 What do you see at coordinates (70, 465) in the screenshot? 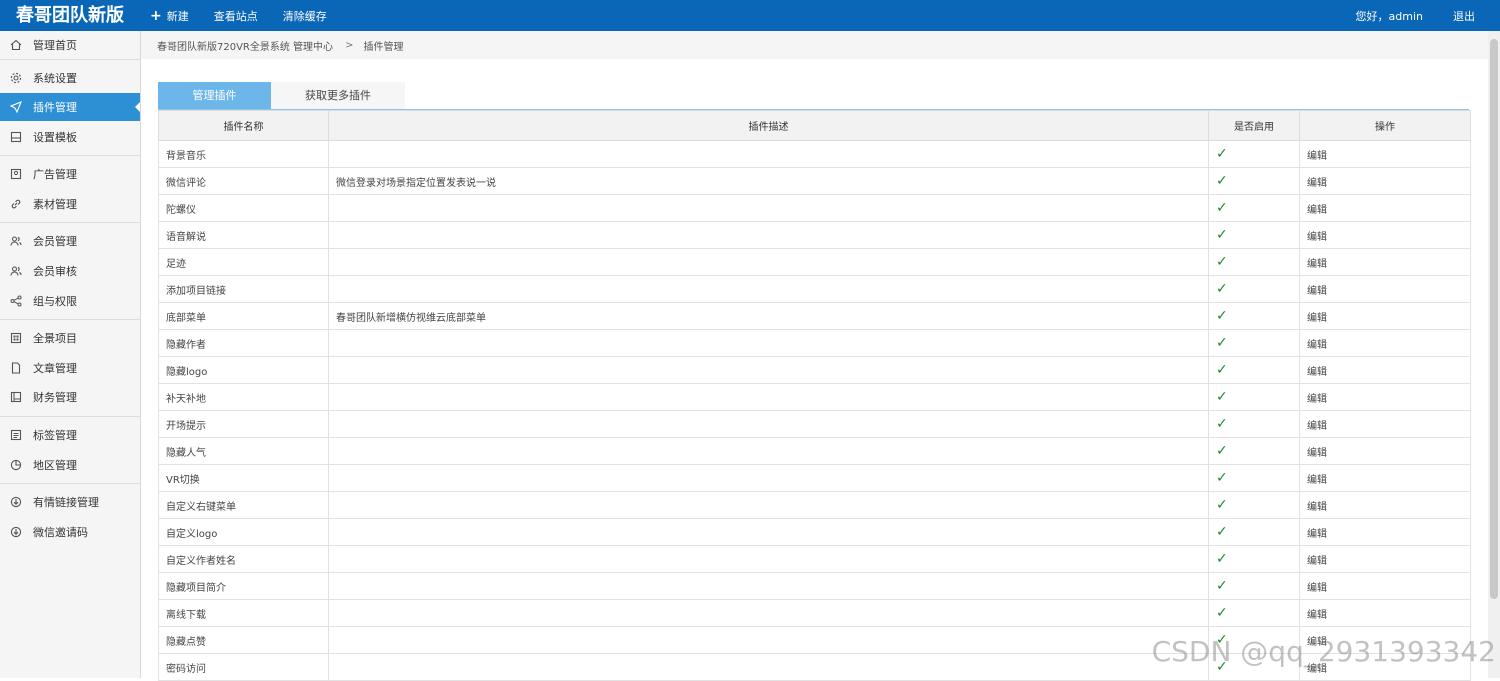
I see `sidebar-item-regions: 地区管理` at bounding box center [70, 465].